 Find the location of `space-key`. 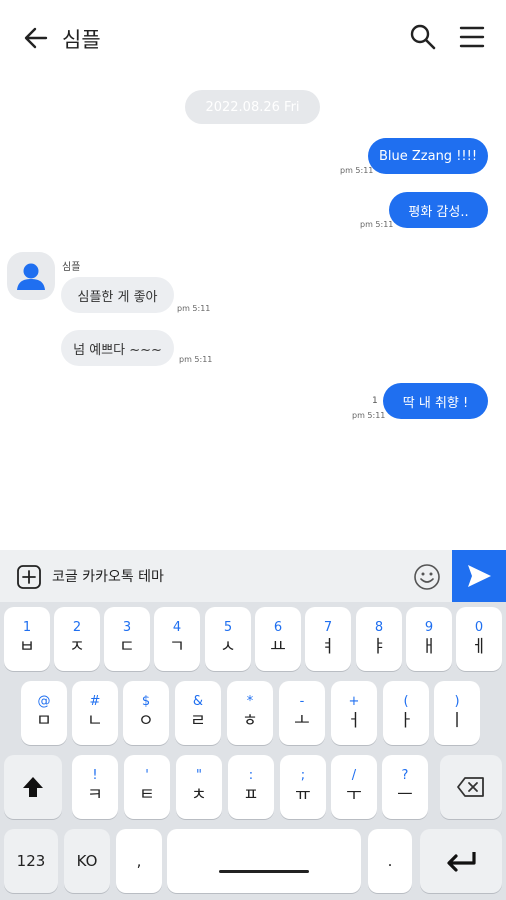

space-key is located at coordinates (264, 861).